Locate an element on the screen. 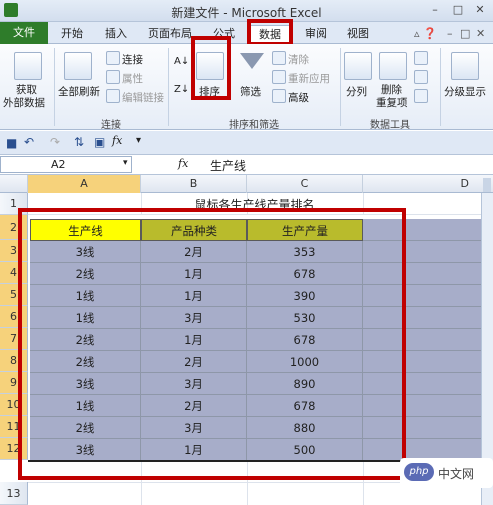  minimize-button: – is located at coordinates (435, 10).